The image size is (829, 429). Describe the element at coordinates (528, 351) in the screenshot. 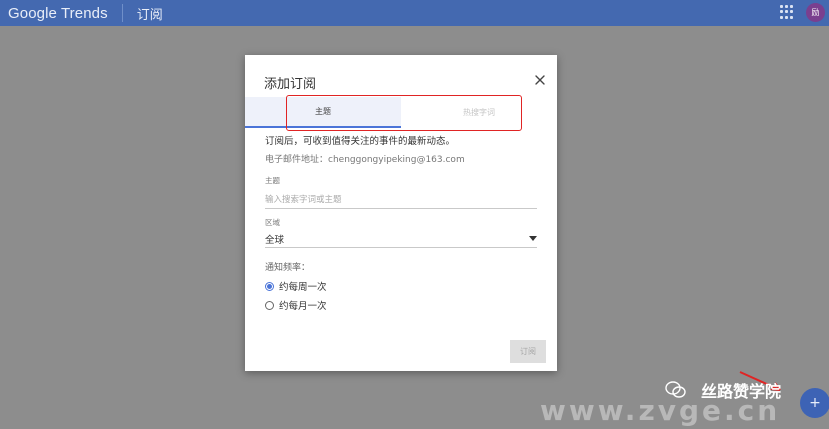

I see `subscribe-button: 订阅` at that location.